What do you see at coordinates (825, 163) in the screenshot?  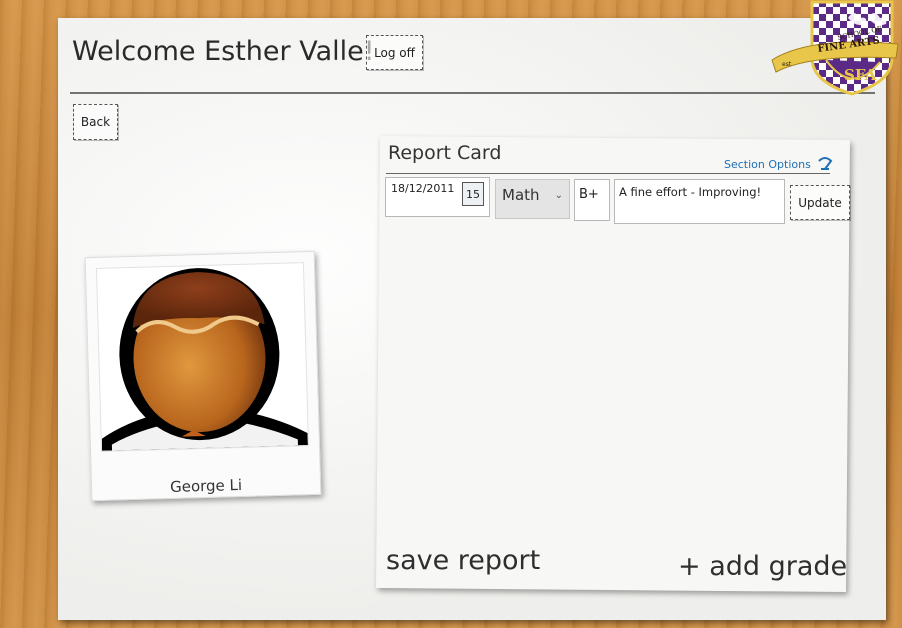 I see `refresh-icon` at bounding box center [825, 163].